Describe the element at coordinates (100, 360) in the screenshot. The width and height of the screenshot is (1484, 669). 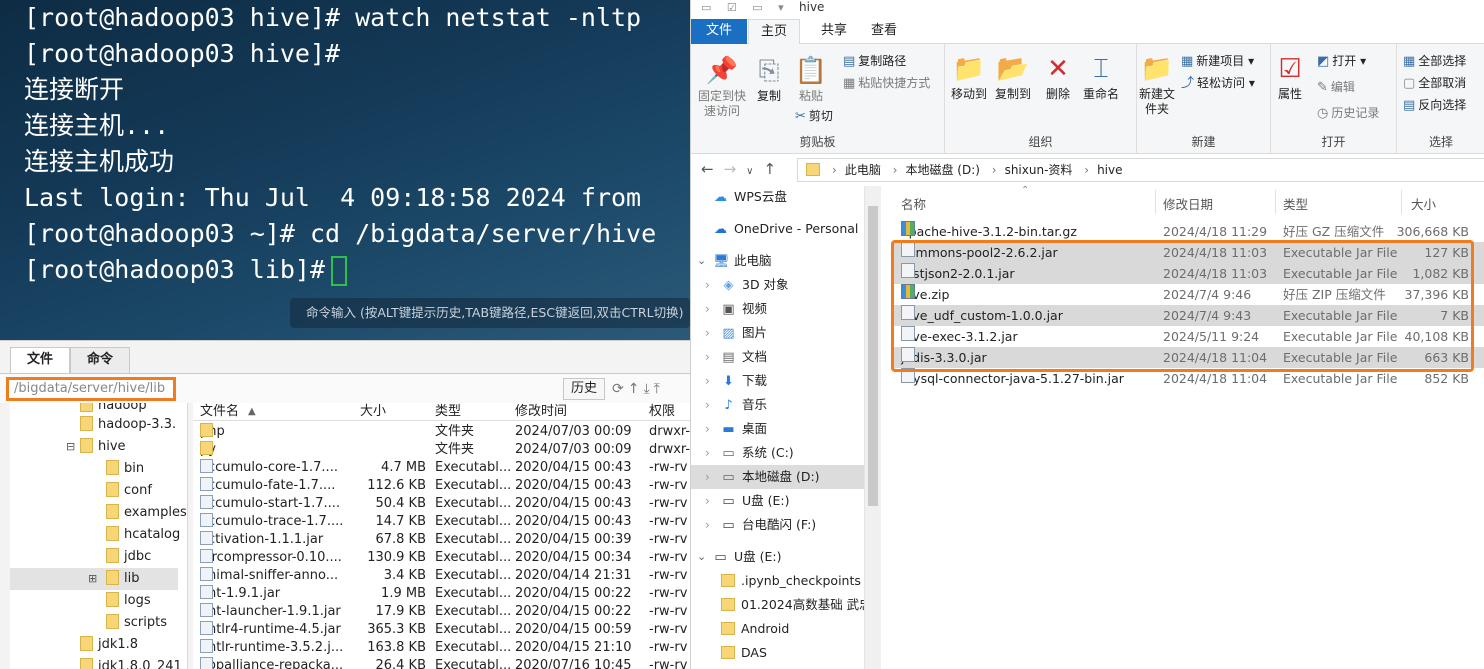
I see `tab-commands: 命令` at that location.